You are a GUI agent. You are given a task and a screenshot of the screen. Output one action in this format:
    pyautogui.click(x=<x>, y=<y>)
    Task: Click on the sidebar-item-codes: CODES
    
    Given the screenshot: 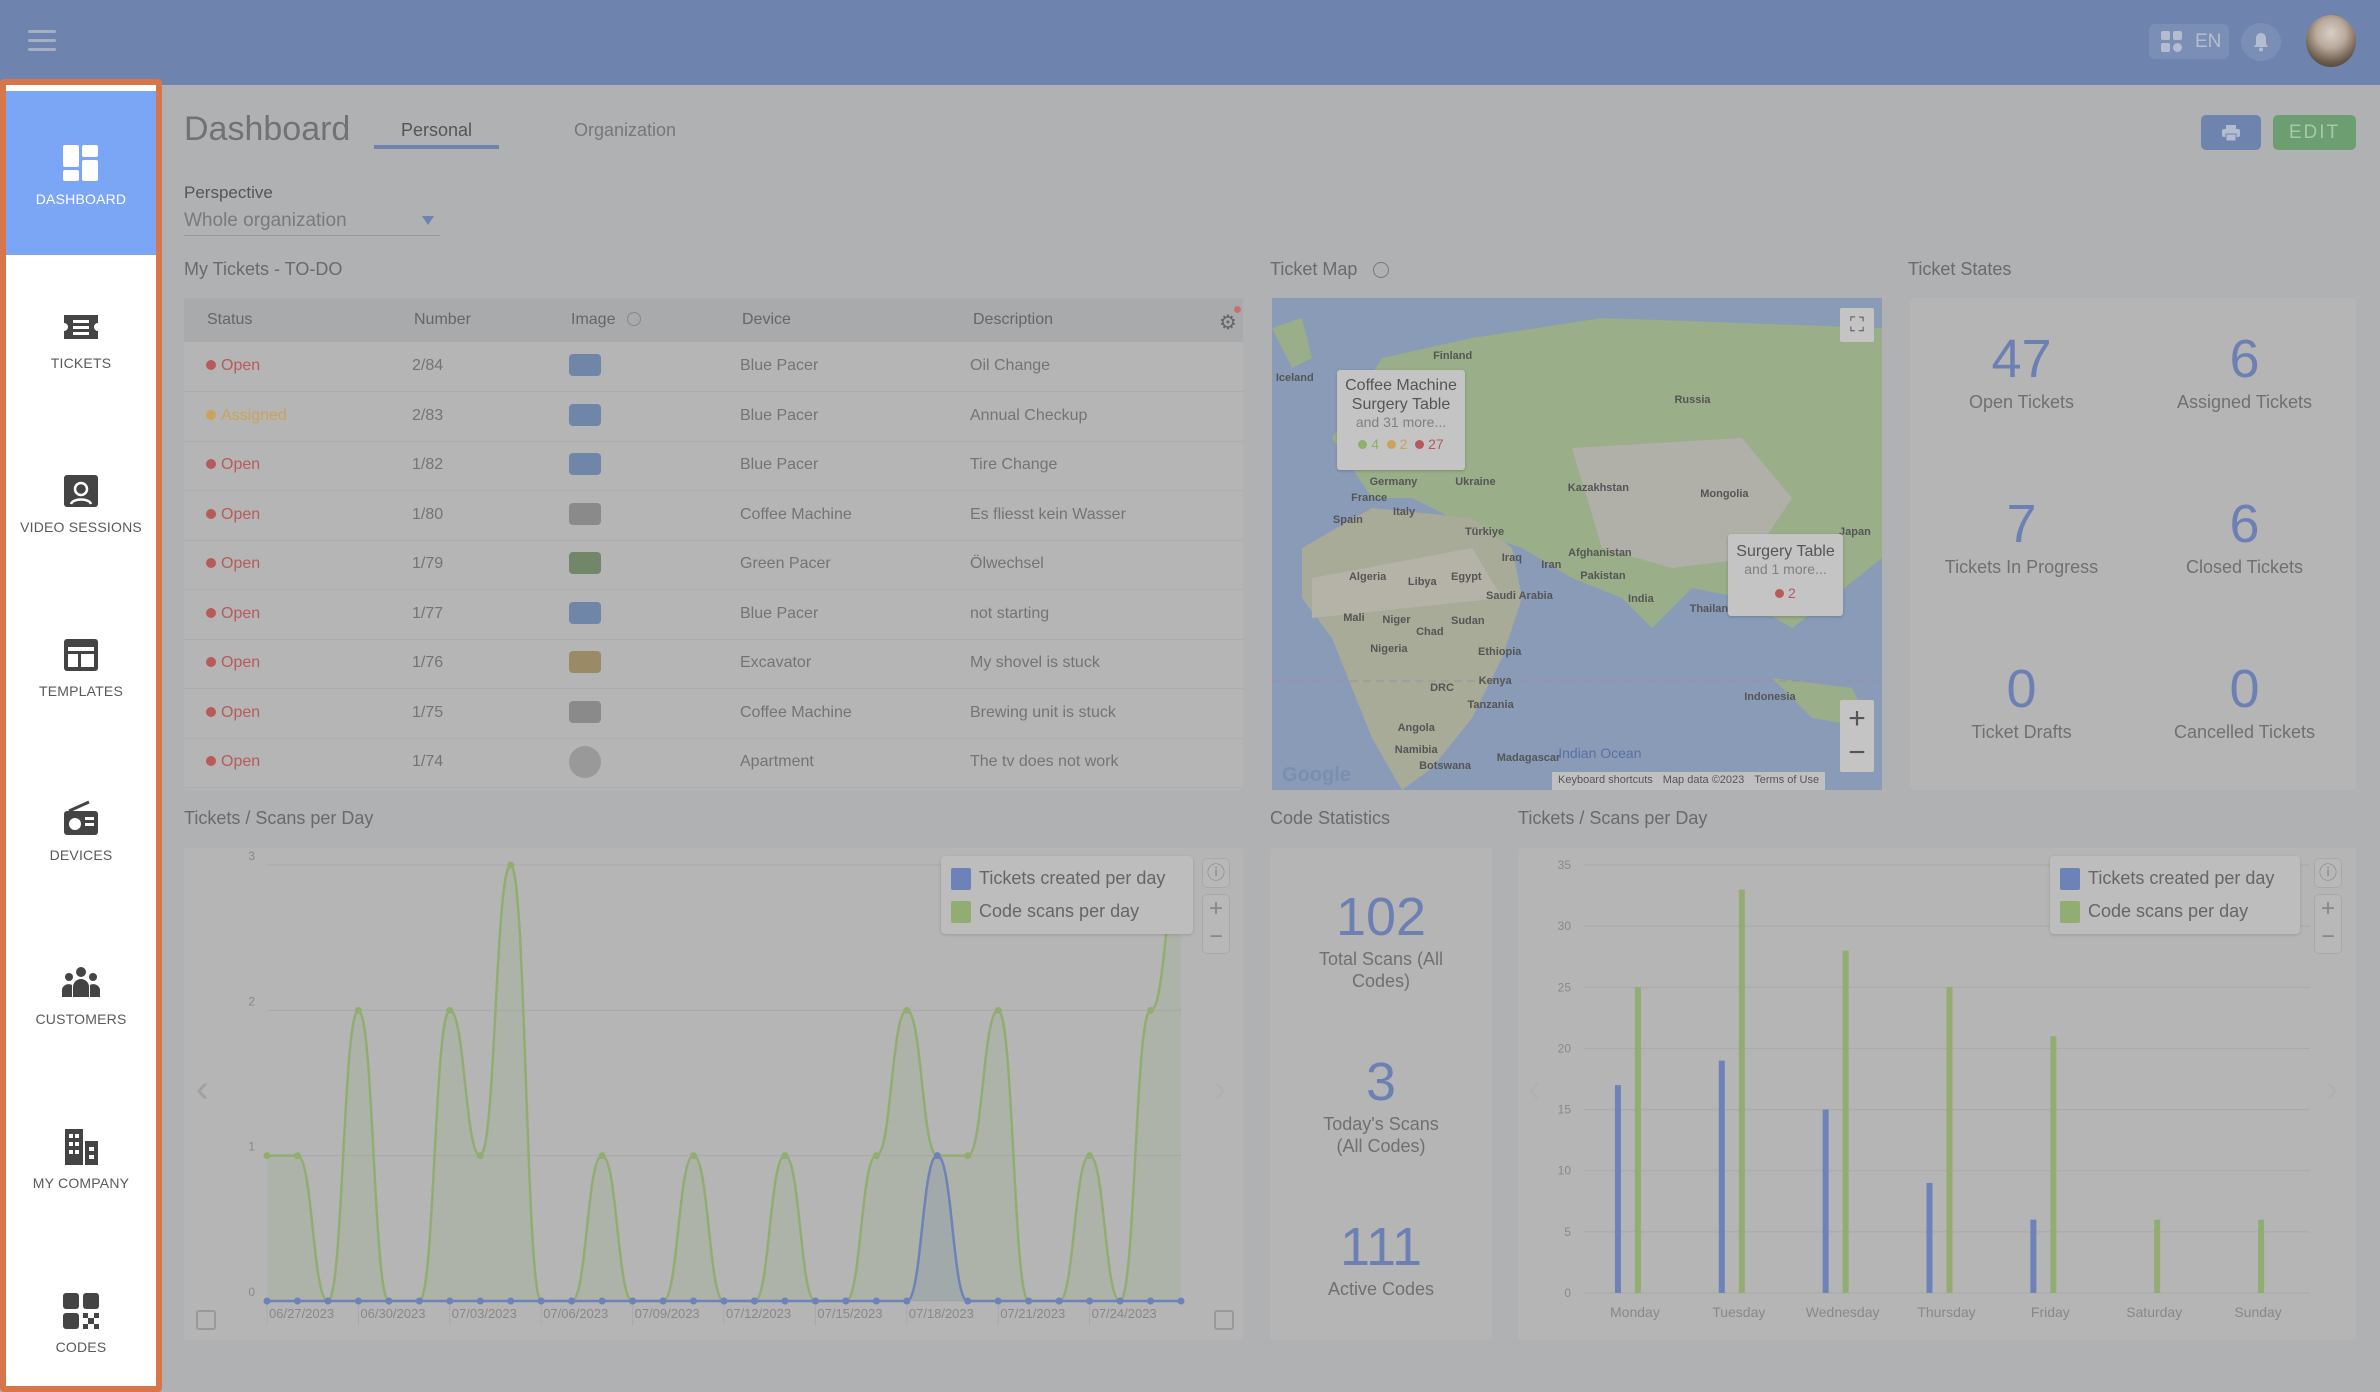 What is the action you would take?
    pyautogui.click(x=81, y=1312)
    